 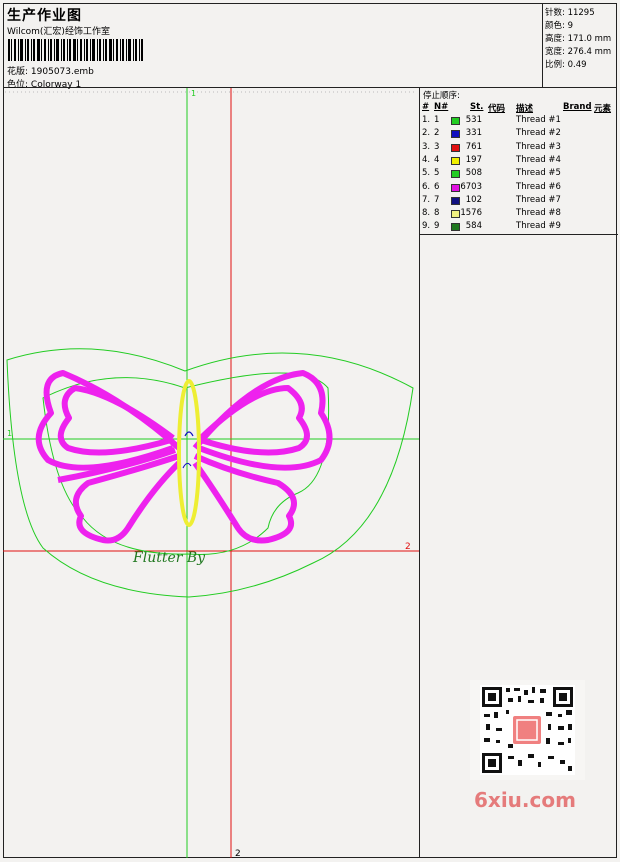 I want to click on thread-needle: 9, so click(x=437, y=226).